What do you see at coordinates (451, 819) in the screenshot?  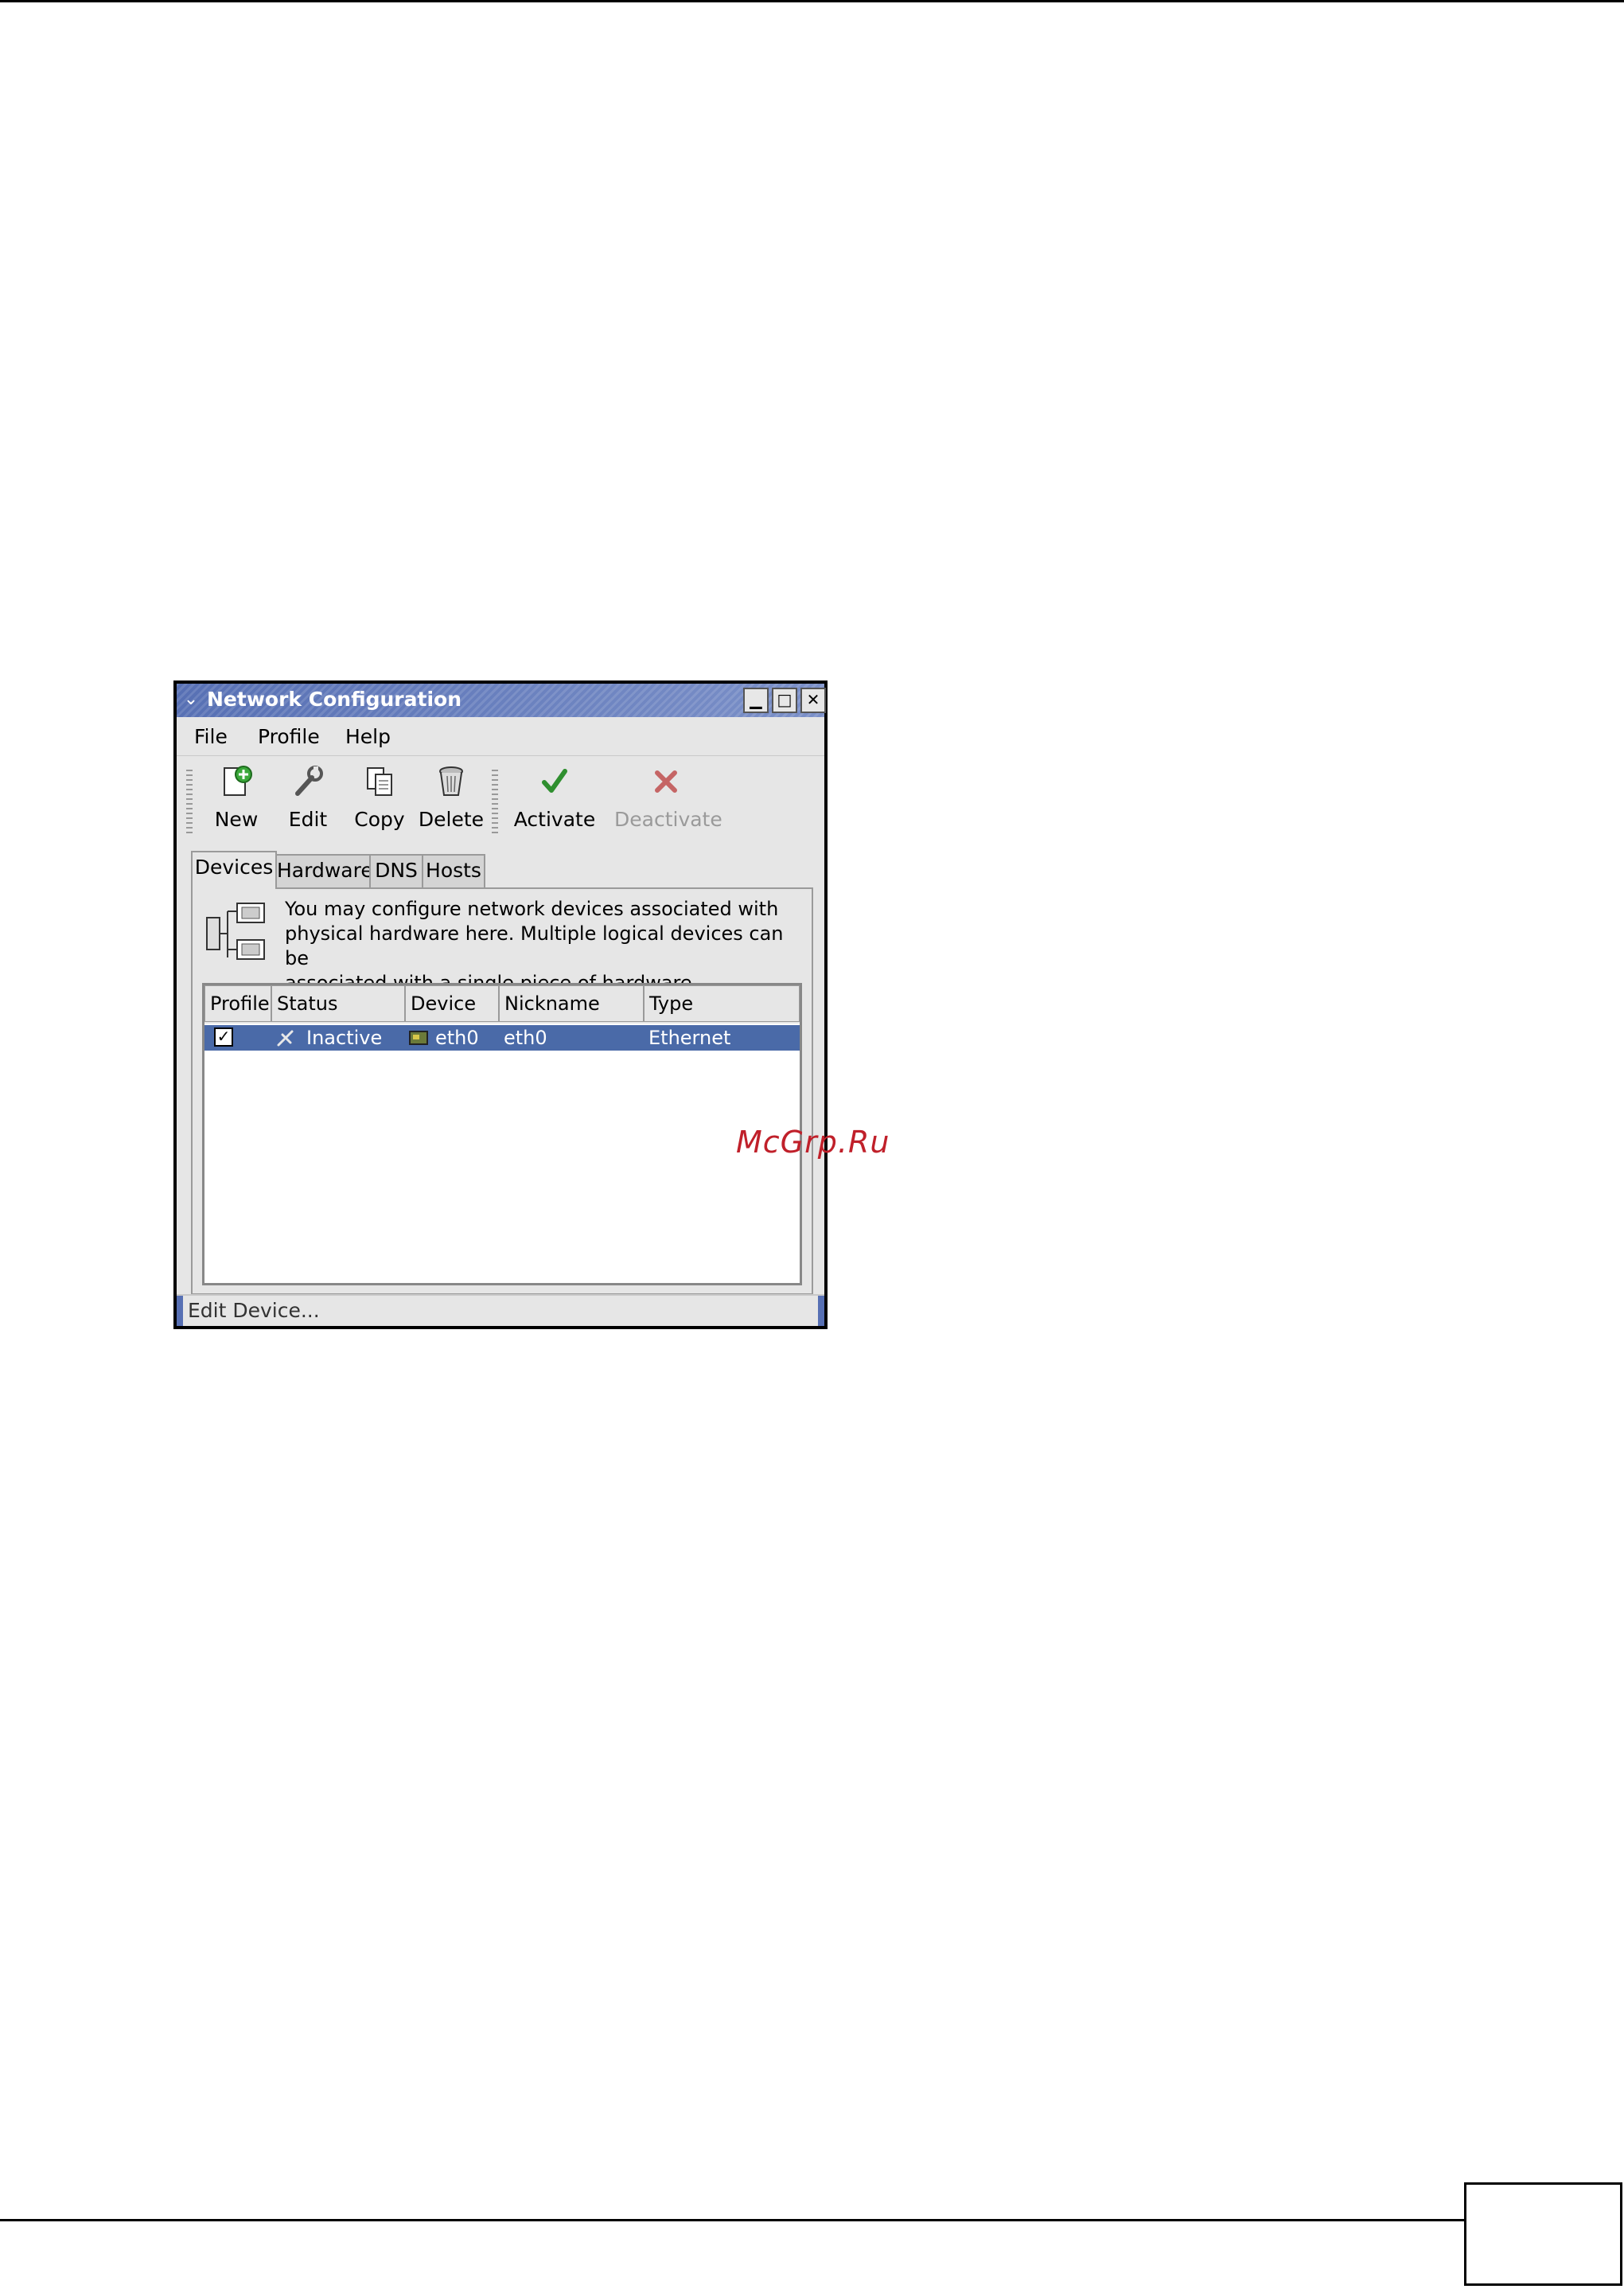 I see `delete-button-label: Delete` at bounding box center [451, 819].